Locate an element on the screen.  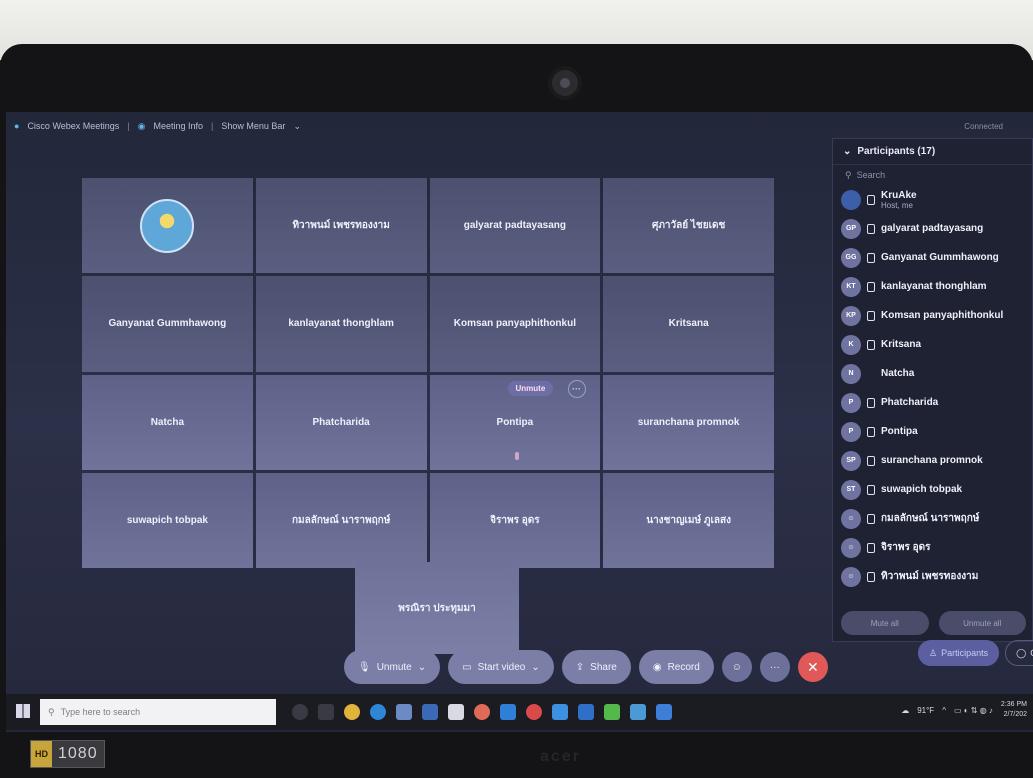
participant-name: Ganyanat Gummhawong is located at coordinates (940, 257).